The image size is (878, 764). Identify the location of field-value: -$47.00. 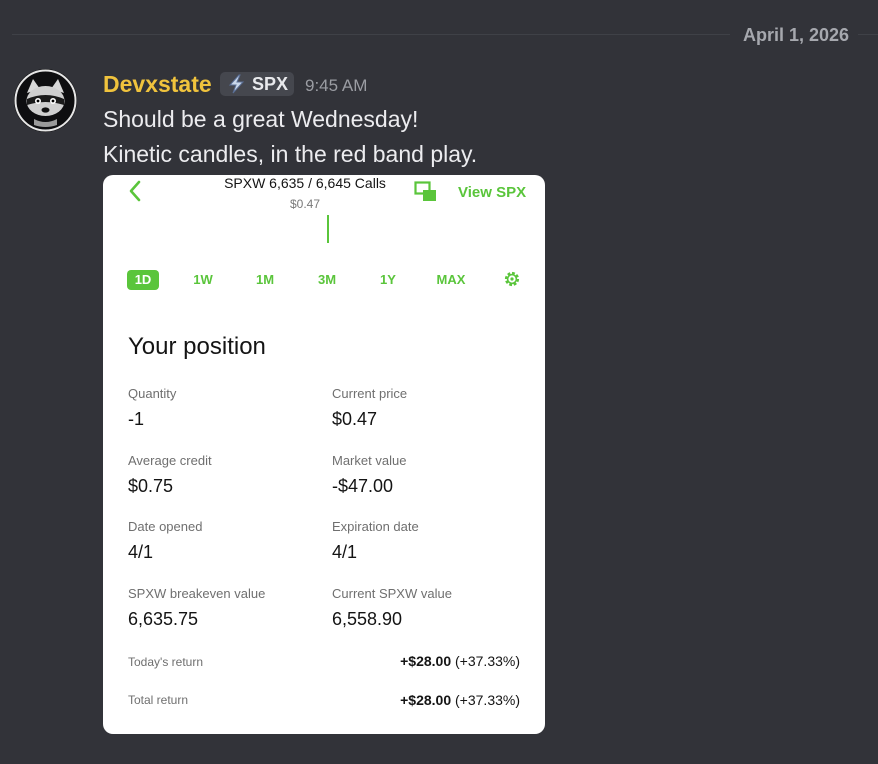
(363, 486).